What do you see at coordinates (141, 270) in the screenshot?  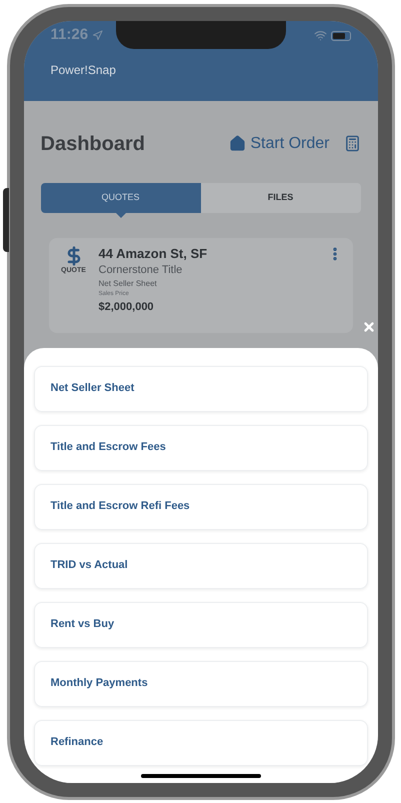 I see `quote-company: Cornerstone Title` at bounding box center [141, 270].